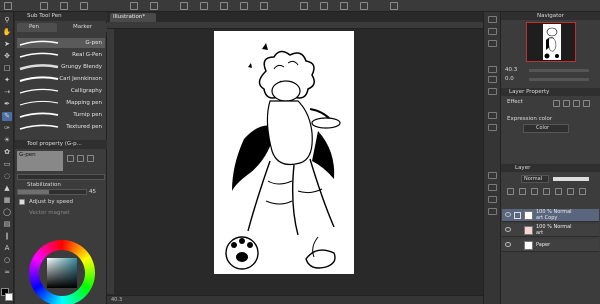 This screenshot has height=304, width=600. What do you see at coordinates (556, 103) in the screenshot?
I see `effect-border-icon` at bounding box center [556, 103].